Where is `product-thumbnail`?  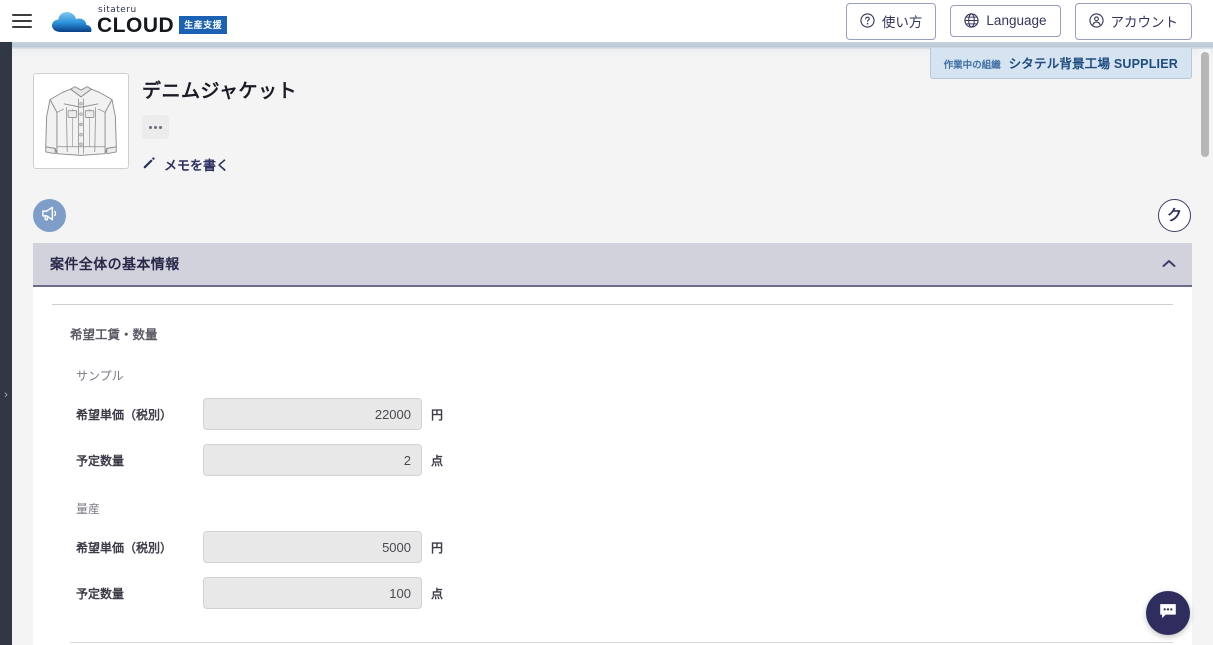 product-thumbnail is located at coordinates (81, 121).